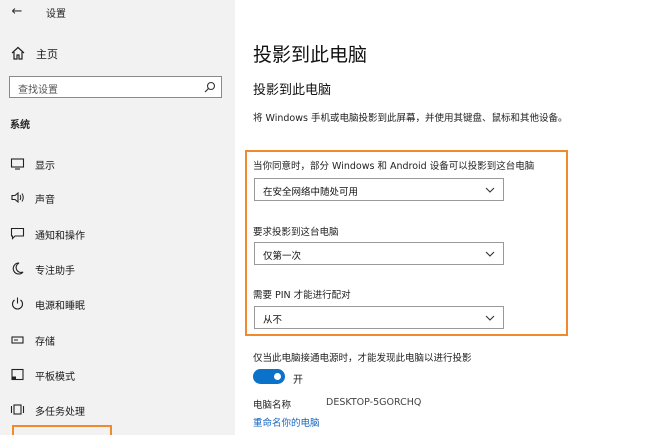  I want to click on sidebar-item-label: 专注助手, so click(55, 271).